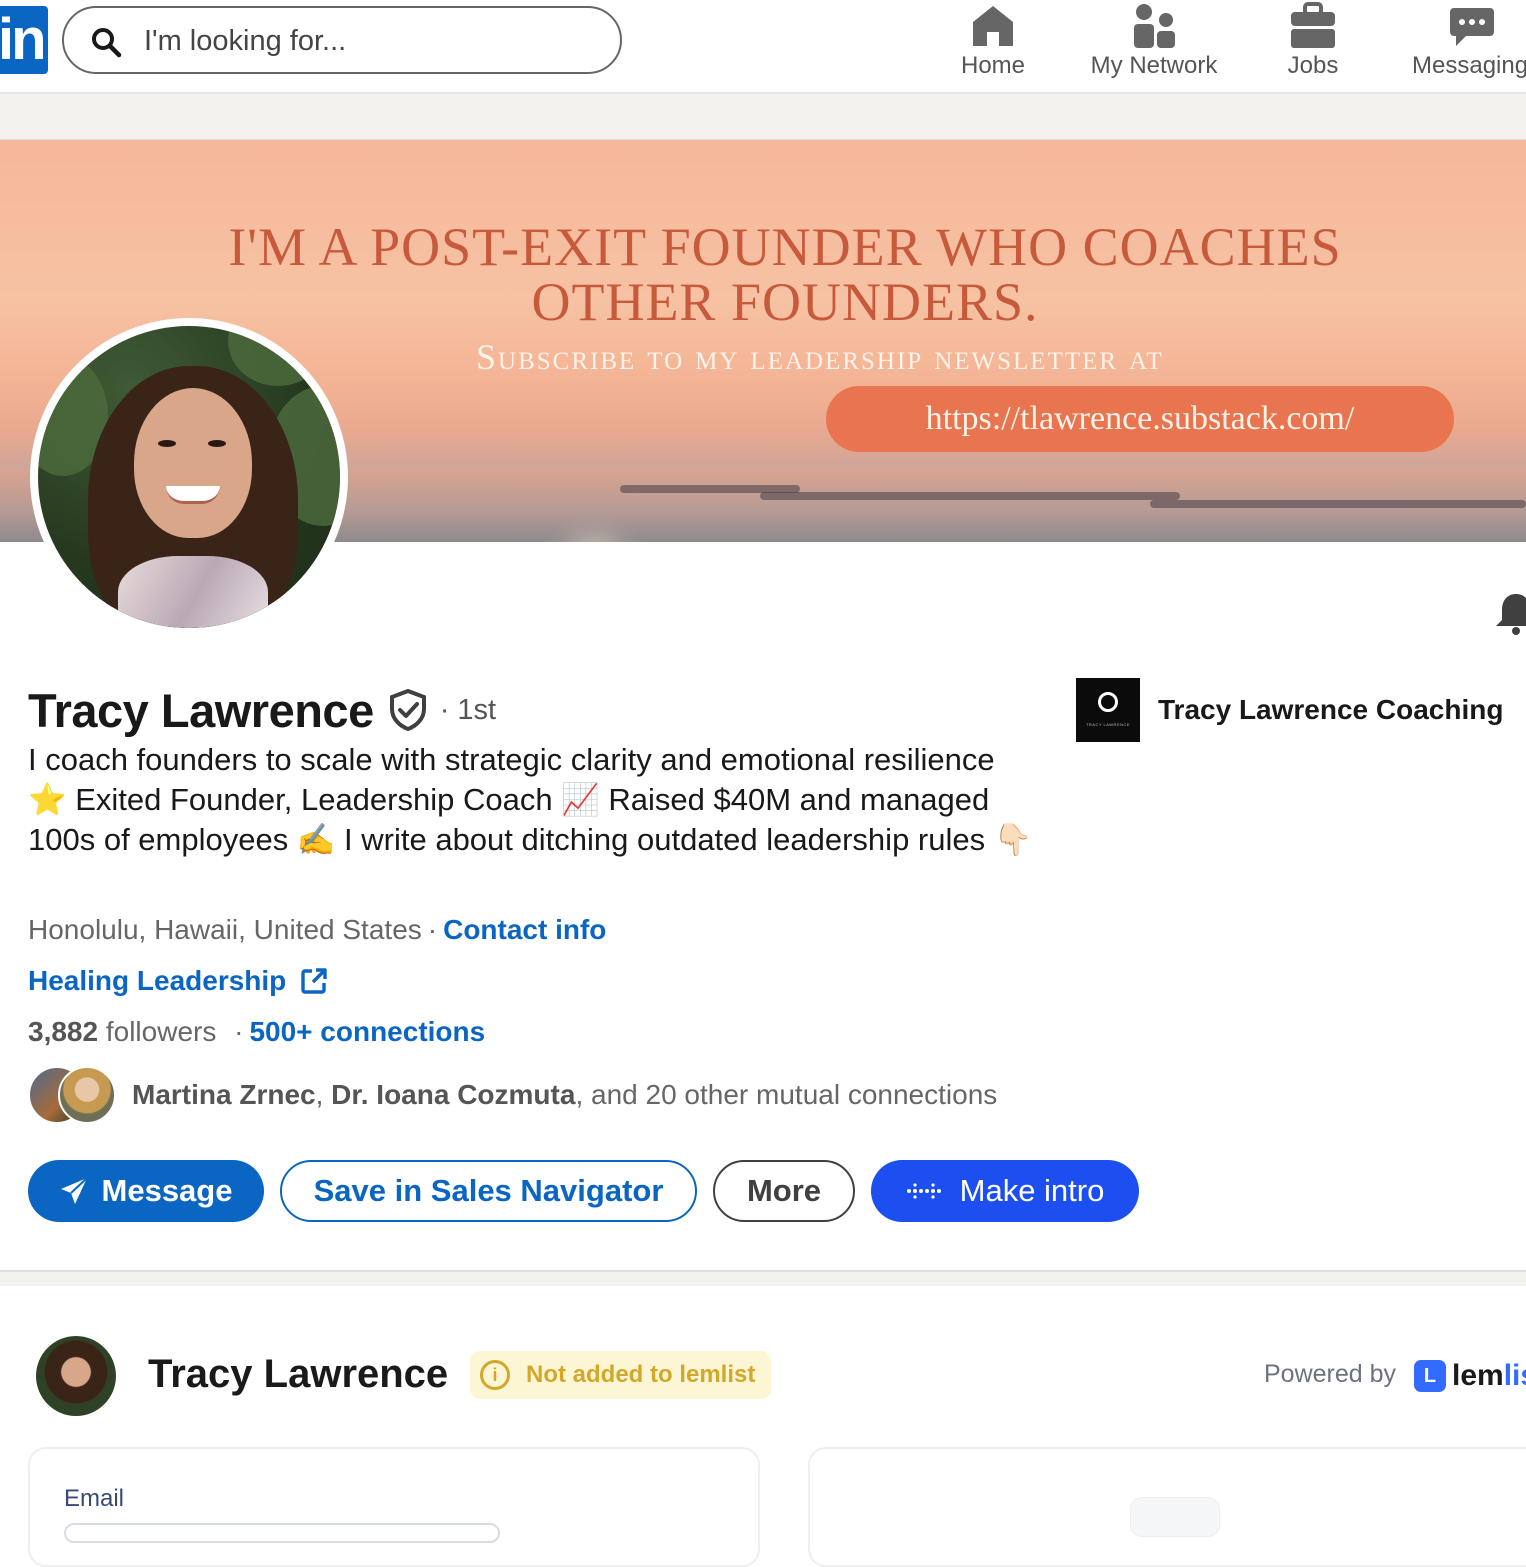 This screenshot has width=1526, height=1567. Describe the element at coordinates (364, 41) in the screenshot. I see `search-input` at that location.